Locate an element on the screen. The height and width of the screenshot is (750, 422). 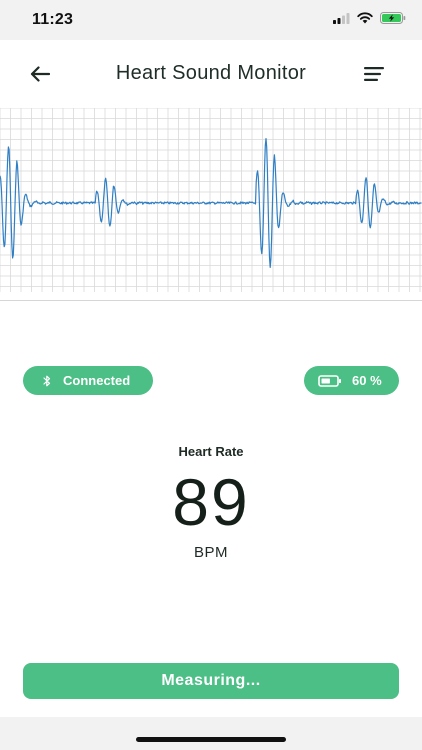
cellular-signal-icon is located at coordinates (341, 18).